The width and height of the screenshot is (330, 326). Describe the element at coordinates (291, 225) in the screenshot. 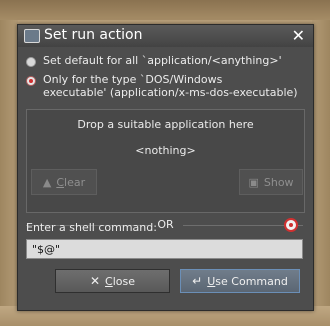

I see `lifebuoy-help-icon` at that location.